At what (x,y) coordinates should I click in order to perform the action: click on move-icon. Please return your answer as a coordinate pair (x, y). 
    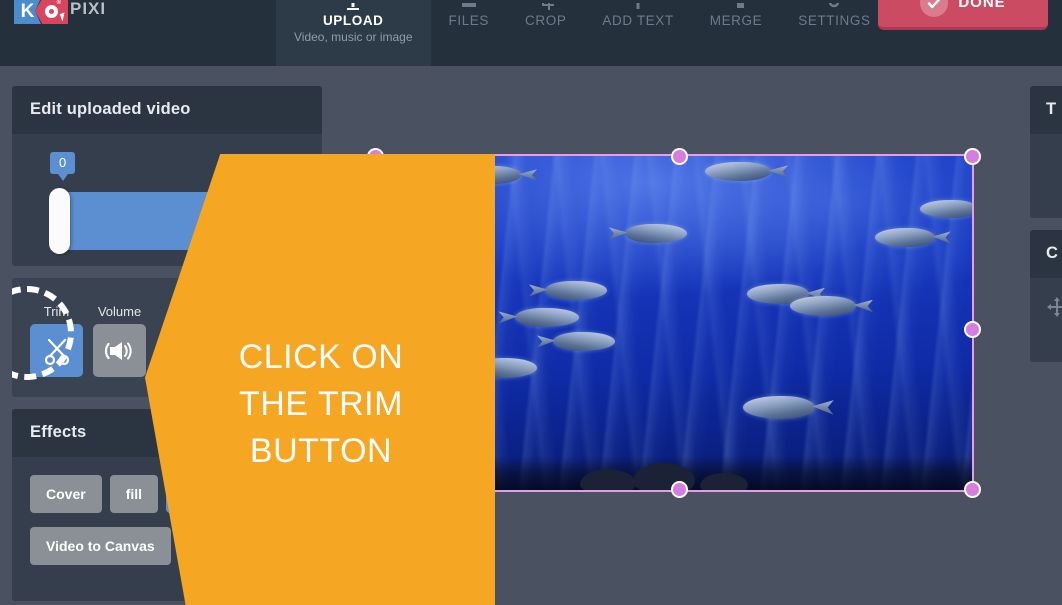
    Looking at the image, I should click on (1054, 309).